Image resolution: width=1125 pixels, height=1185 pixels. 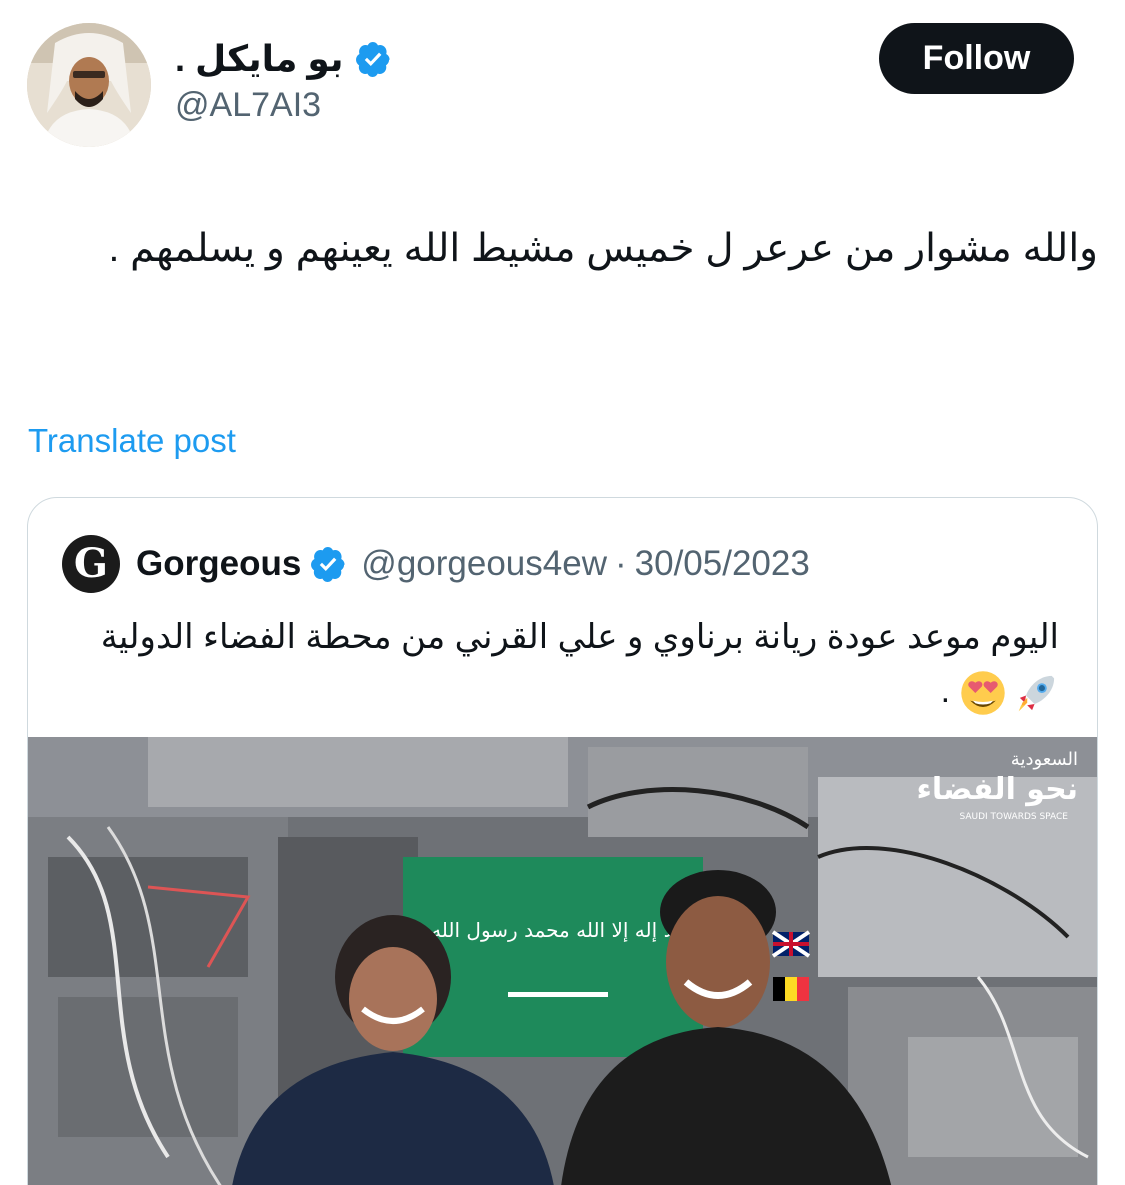 I want to click on heart-eyes-emoji, so click(x=982, y=693).